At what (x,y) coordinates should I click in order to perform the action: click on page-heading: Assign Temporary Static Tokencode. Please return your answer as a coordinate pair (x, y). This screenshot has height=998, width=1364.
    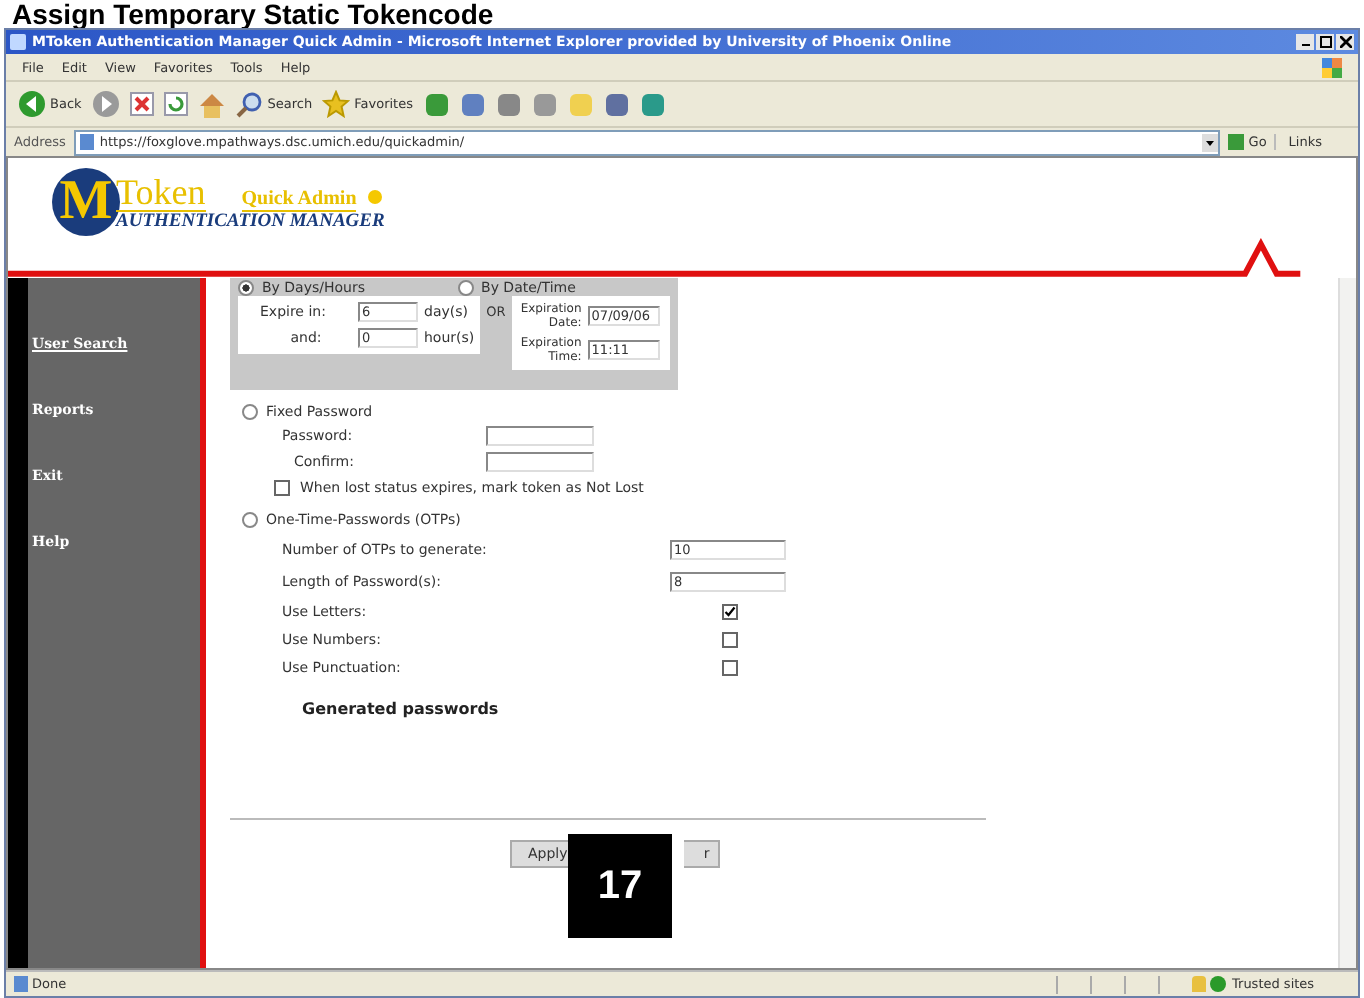
    Looking at the image, I should click on (253, 14).